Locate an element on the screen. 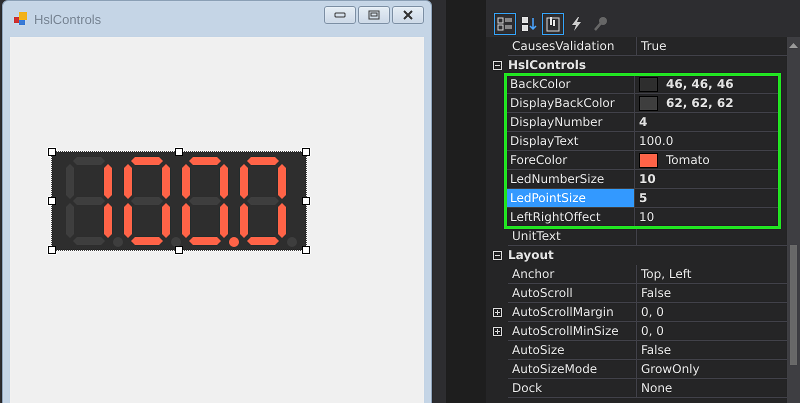  property-name: AutoSize is located at coordinates (572, 350).